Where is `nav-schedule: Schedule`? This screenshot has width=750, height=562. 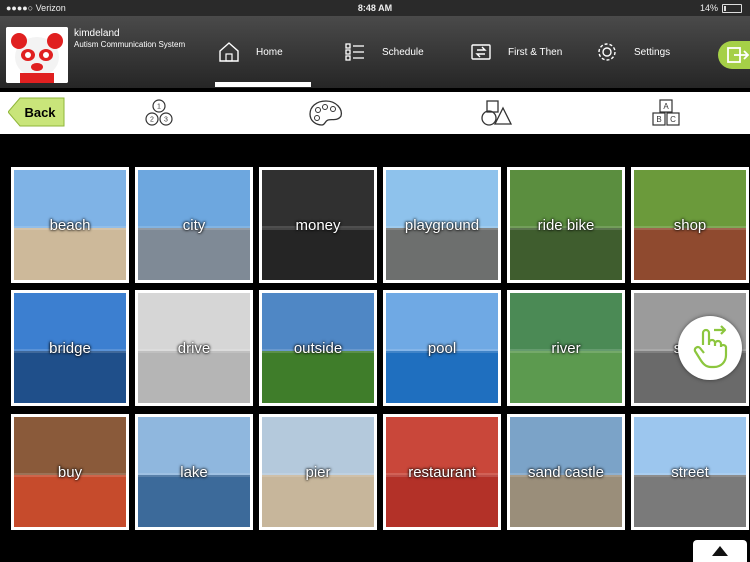 nav-schedule: Schedule is located at coordinates (383, 52).